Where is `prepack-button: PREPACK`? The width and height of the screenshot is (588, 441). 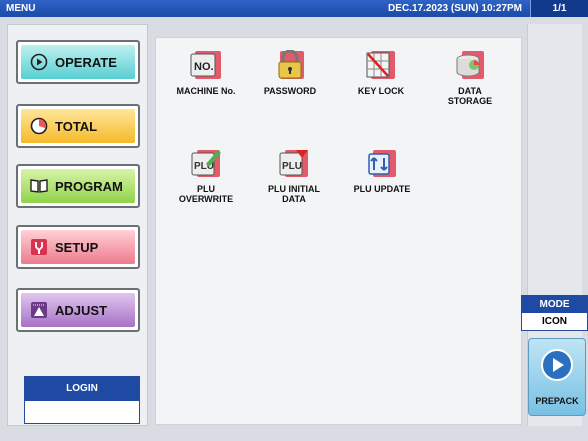
prepack-button: PREPACK is located at coordinates (557, 377).